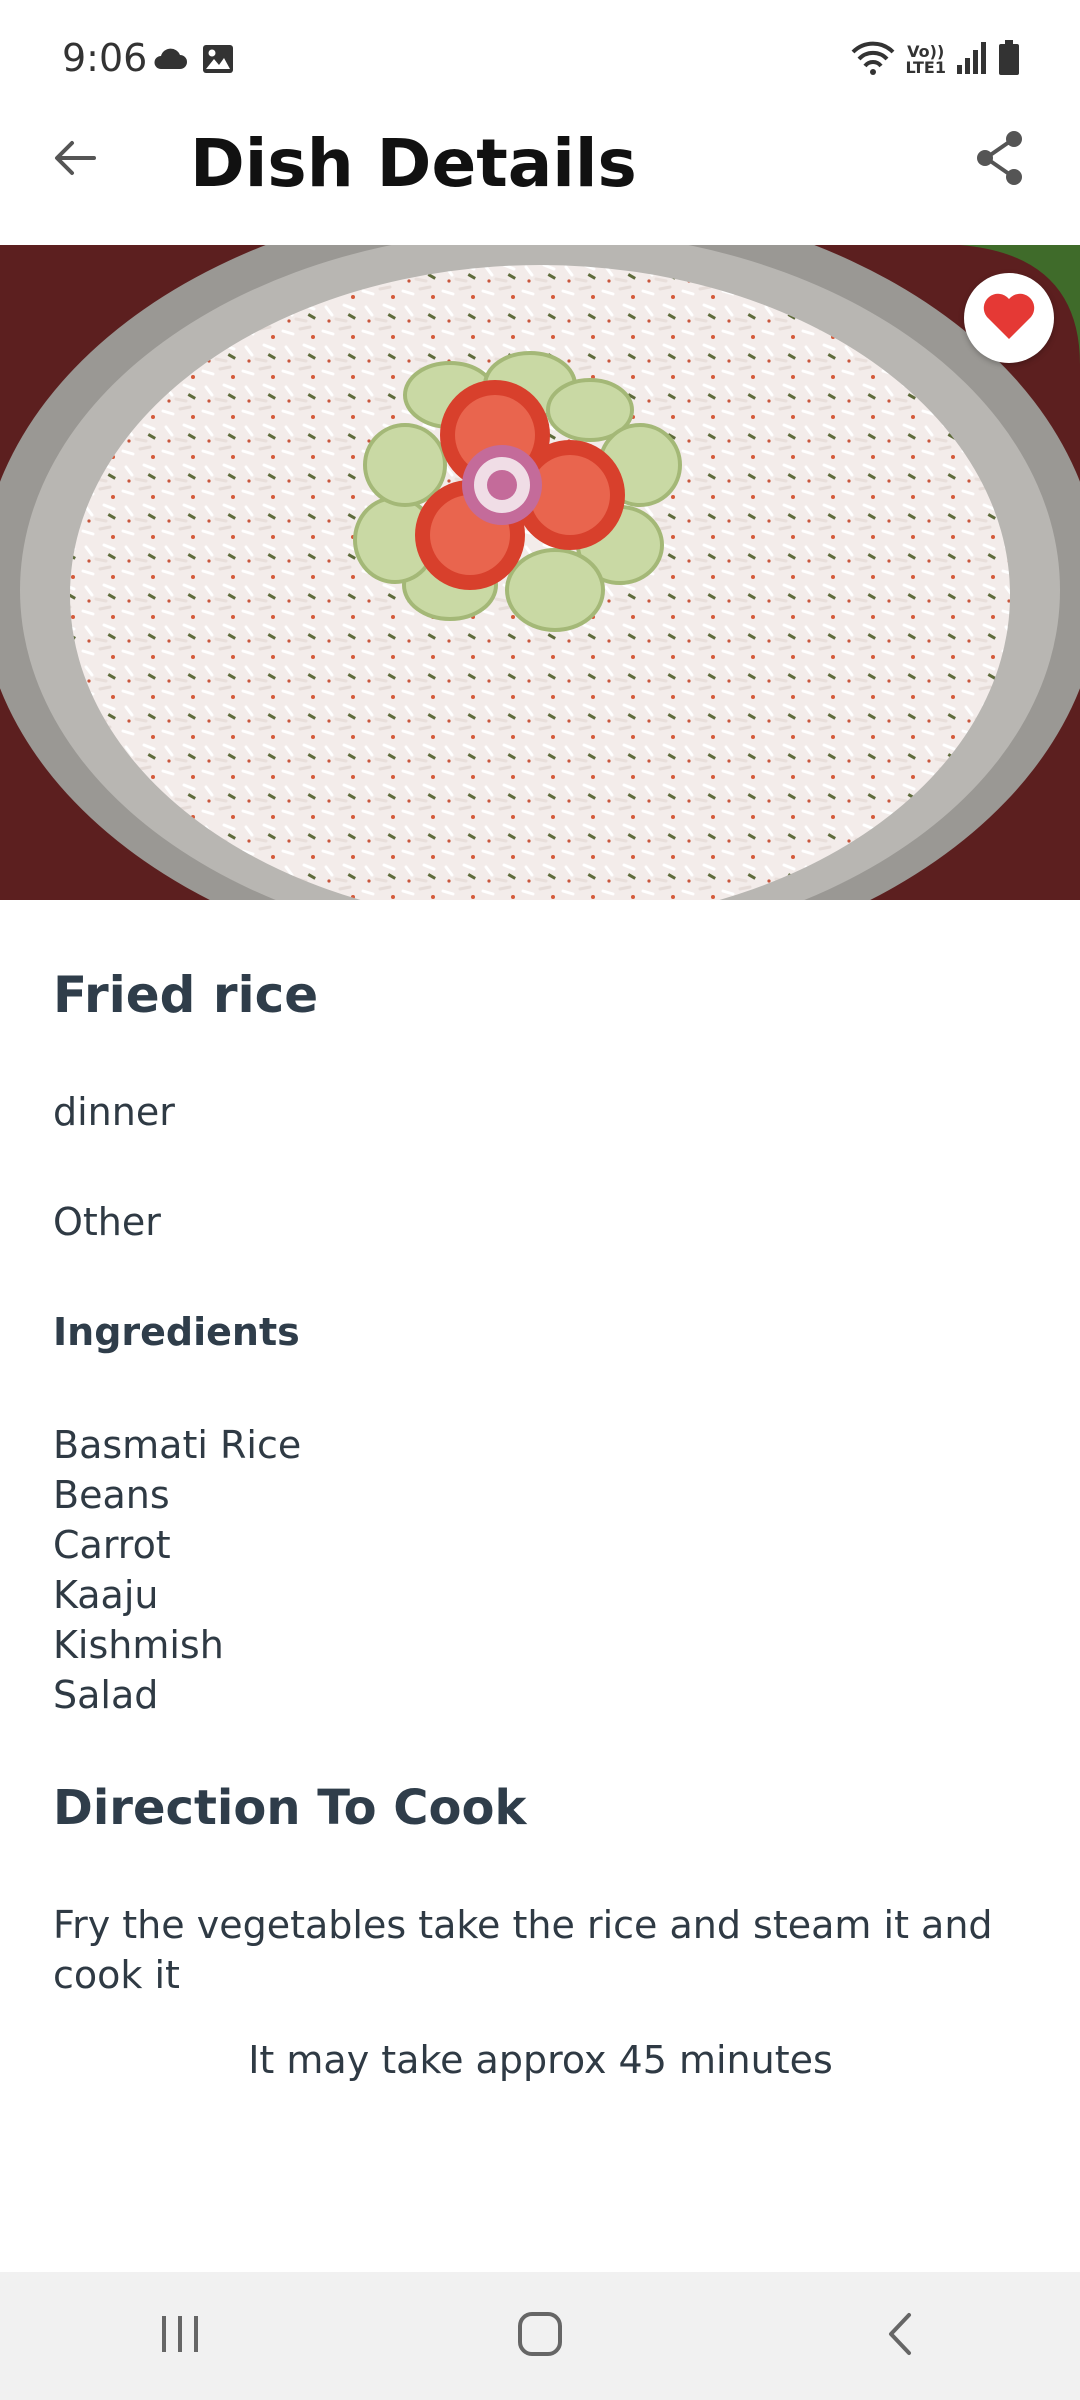 This screenshot has height=2400, width=1080. I want to click on dish-name: Fried rice, so click(186, 995).